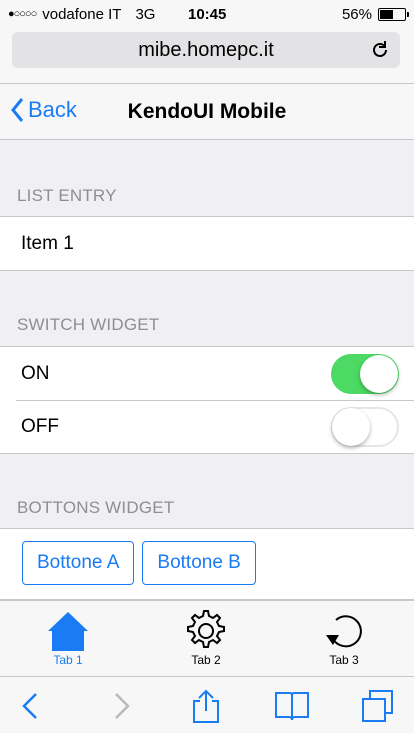 This screenshot has height=733, width=414. What do you see at coordinates (356, 14) in the screenshot?
I see `battery-percentage: 56%` at bounding box center [356, 14].